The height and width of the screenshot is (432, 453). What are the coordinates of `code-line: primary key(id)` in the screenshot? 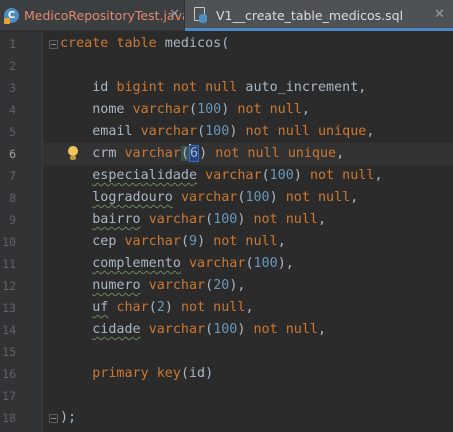 It's located at (136, 374).